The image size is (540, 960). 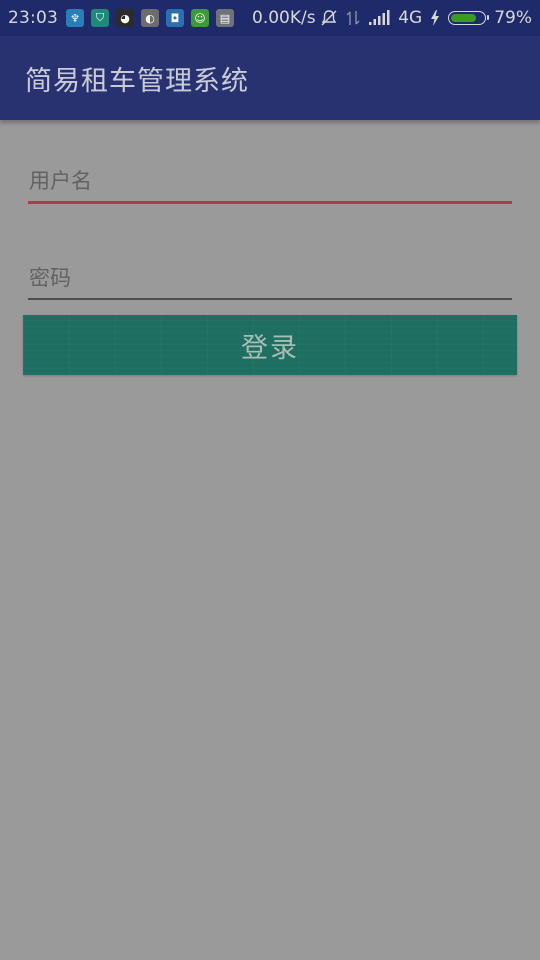 I want to click on message-app-icon: ▤, so click(x=225, y=18).